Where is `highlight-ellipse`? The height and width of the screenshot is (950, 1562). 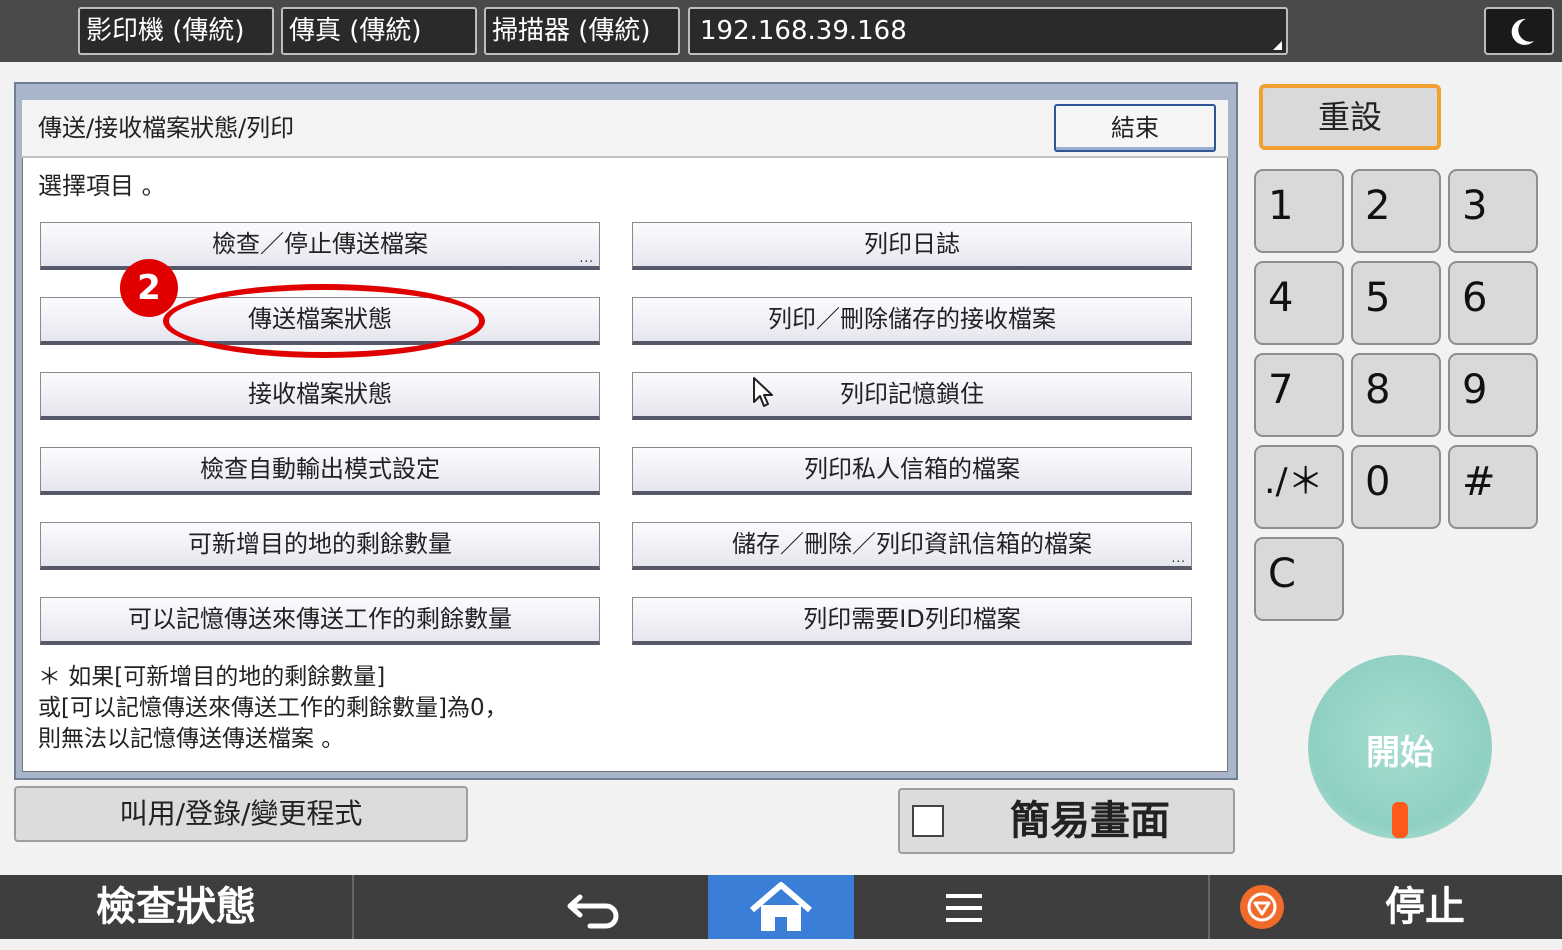 highlight-ellipse is located at coordinates (324, 321).